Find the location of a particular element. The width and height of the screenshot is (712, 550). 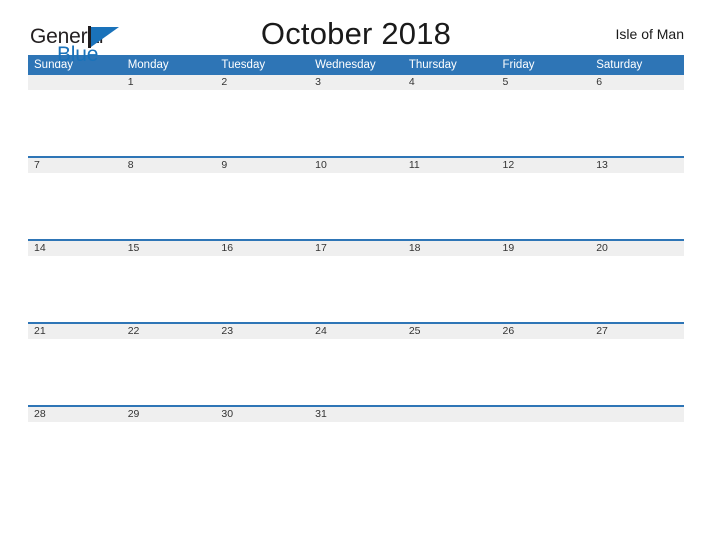

calendar-week-row: 1 2 3 4 5 6 is located at coordinates (356, 116).